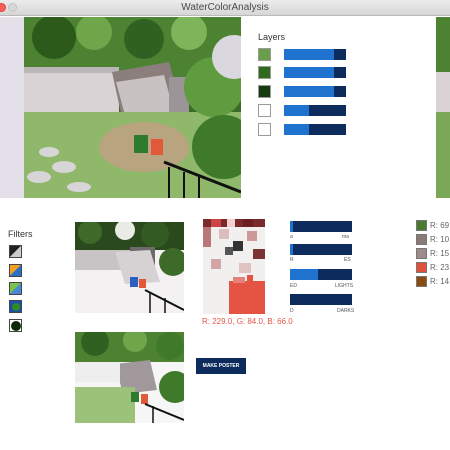 Image resolution: width=450 pixels, height=450 pixels. What do you see at coordinates (344, 286) in the screenshot?
I see `tone-label: LIGHTS` at bounding box center [344, 286].